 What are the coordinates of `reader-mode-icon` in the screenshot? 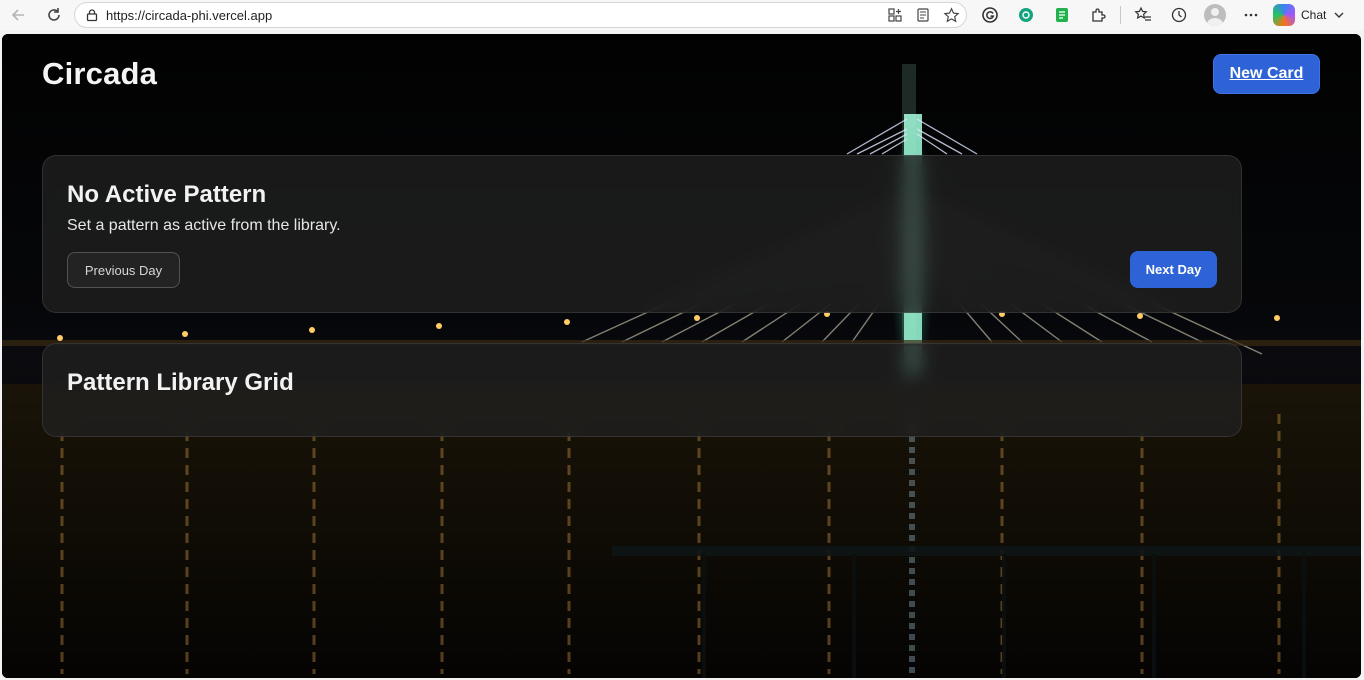 It's located at (923, 15).